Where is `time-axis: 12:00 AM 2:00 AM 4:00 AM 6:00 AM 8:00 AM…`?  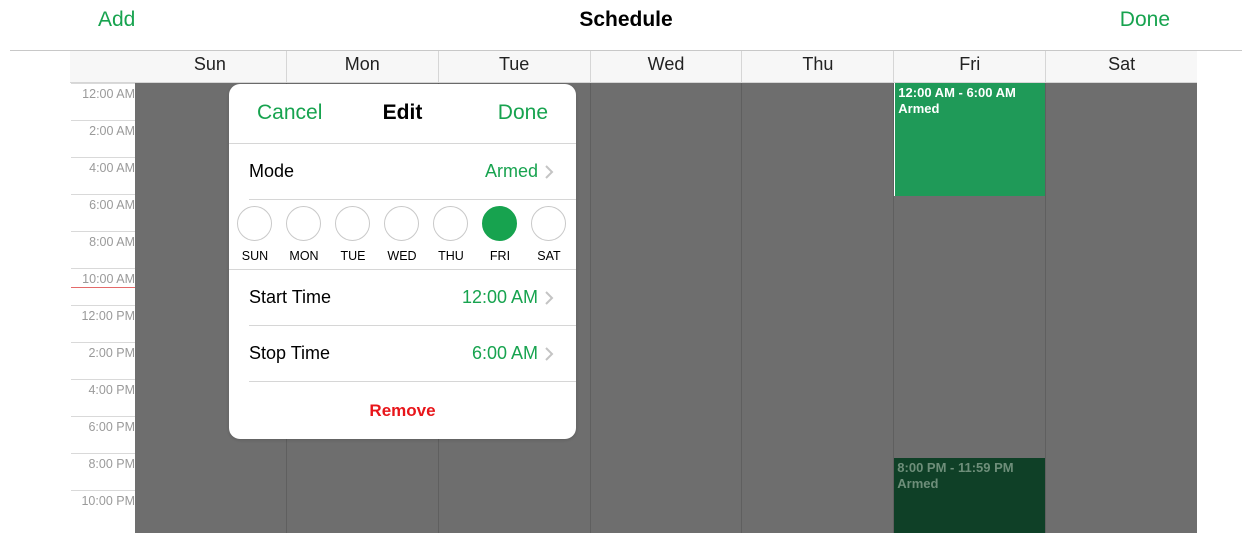
time-axis: 12:00 AM 2:00 AM 4:00 AM 6:00 AM 8:00 AM… is located at coordinates (103, 308).